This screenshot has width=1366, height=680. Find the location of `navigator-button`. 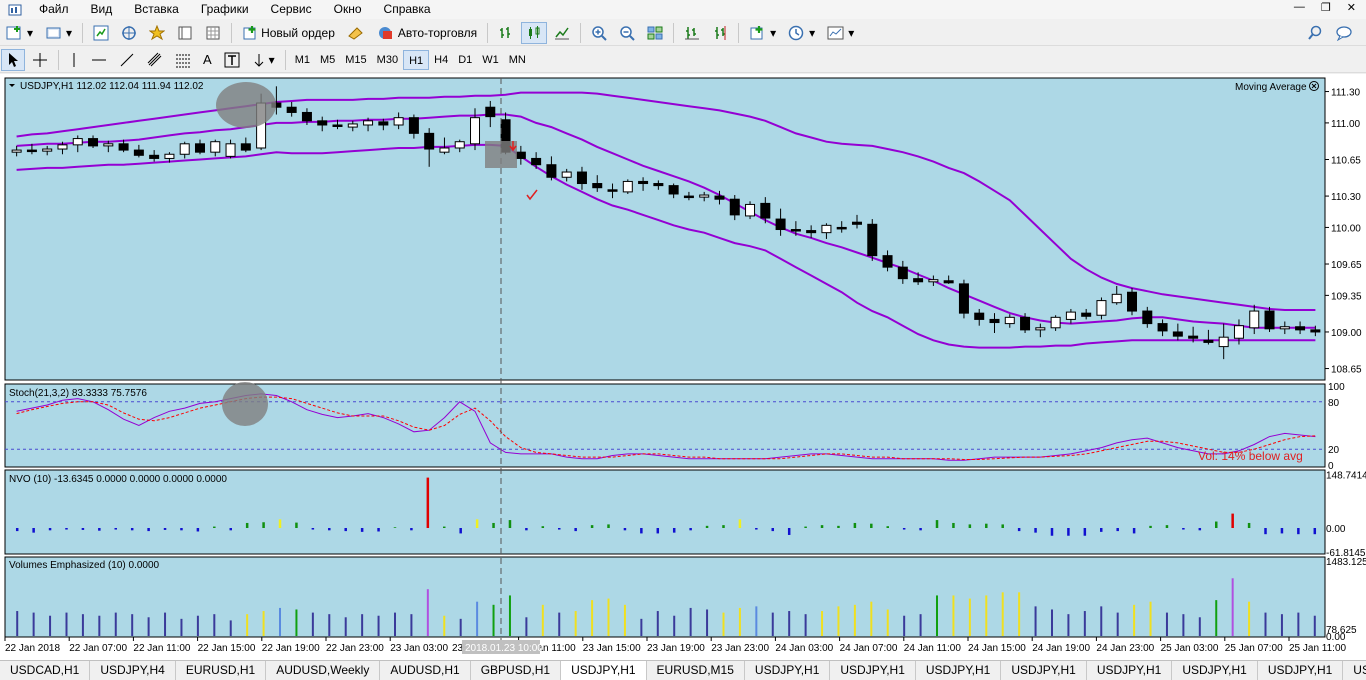

navigator-button is located at coordinates (129, 33).